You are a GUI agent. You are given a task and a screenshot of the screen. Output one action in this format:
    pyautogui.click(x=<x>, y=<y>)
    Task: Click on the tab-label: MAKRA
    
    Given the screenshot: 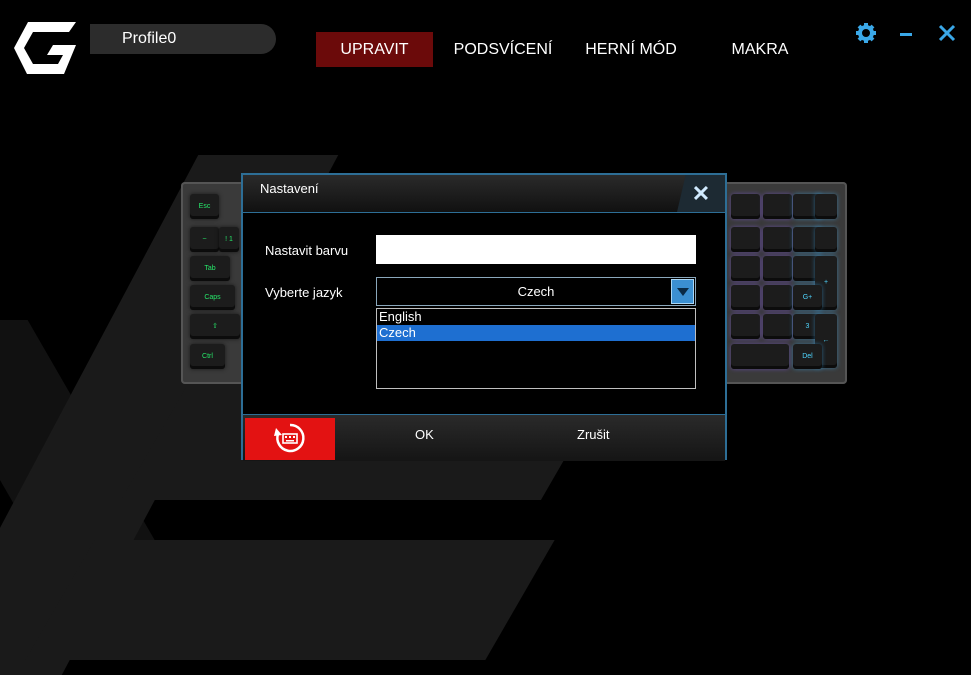 What is the action you would take?
    pyautogui.click(x=760, y=49)
    